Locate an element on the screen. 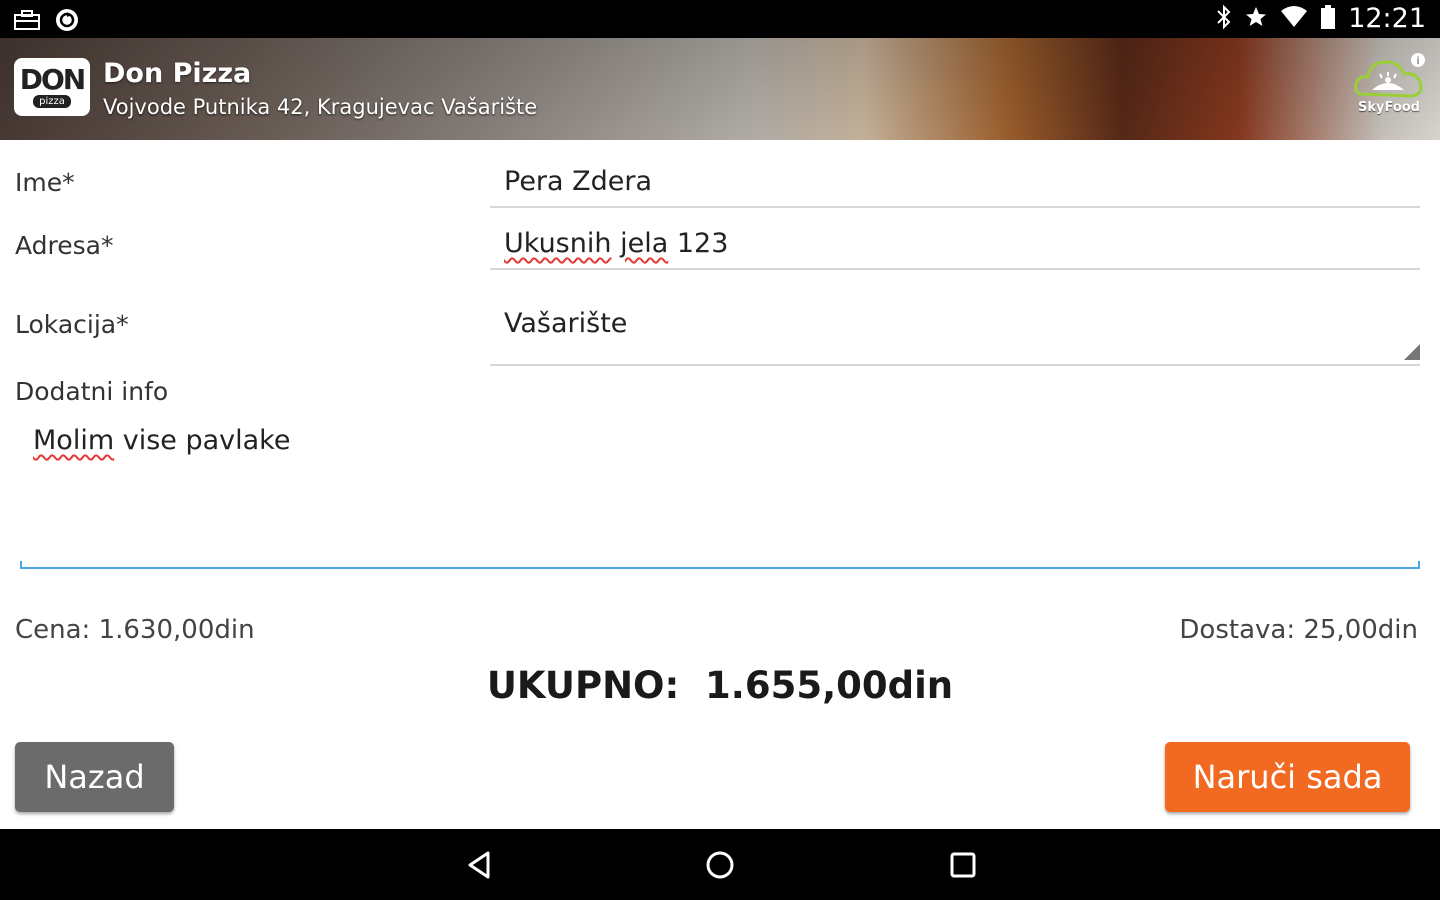  order-now-button: Naruči sada is located at coordinates (1287, 777).